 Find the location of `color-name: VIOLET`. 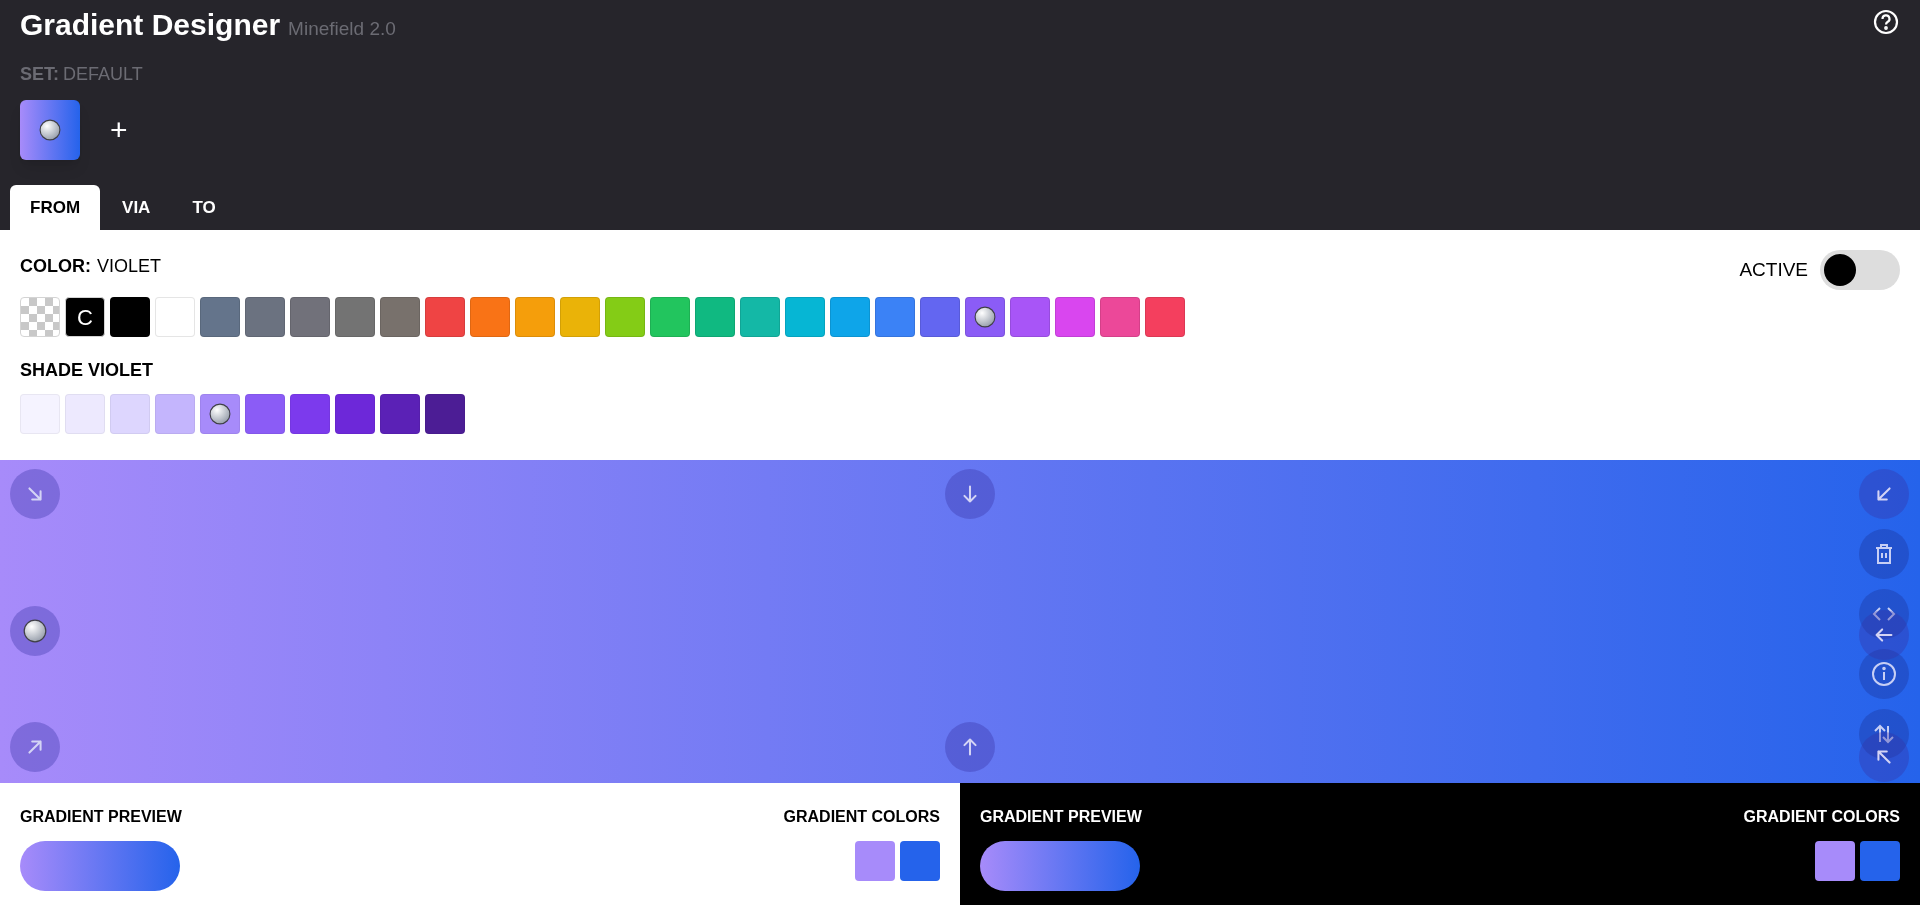

color-name: VIOLET is located at coordinates (129, 266).